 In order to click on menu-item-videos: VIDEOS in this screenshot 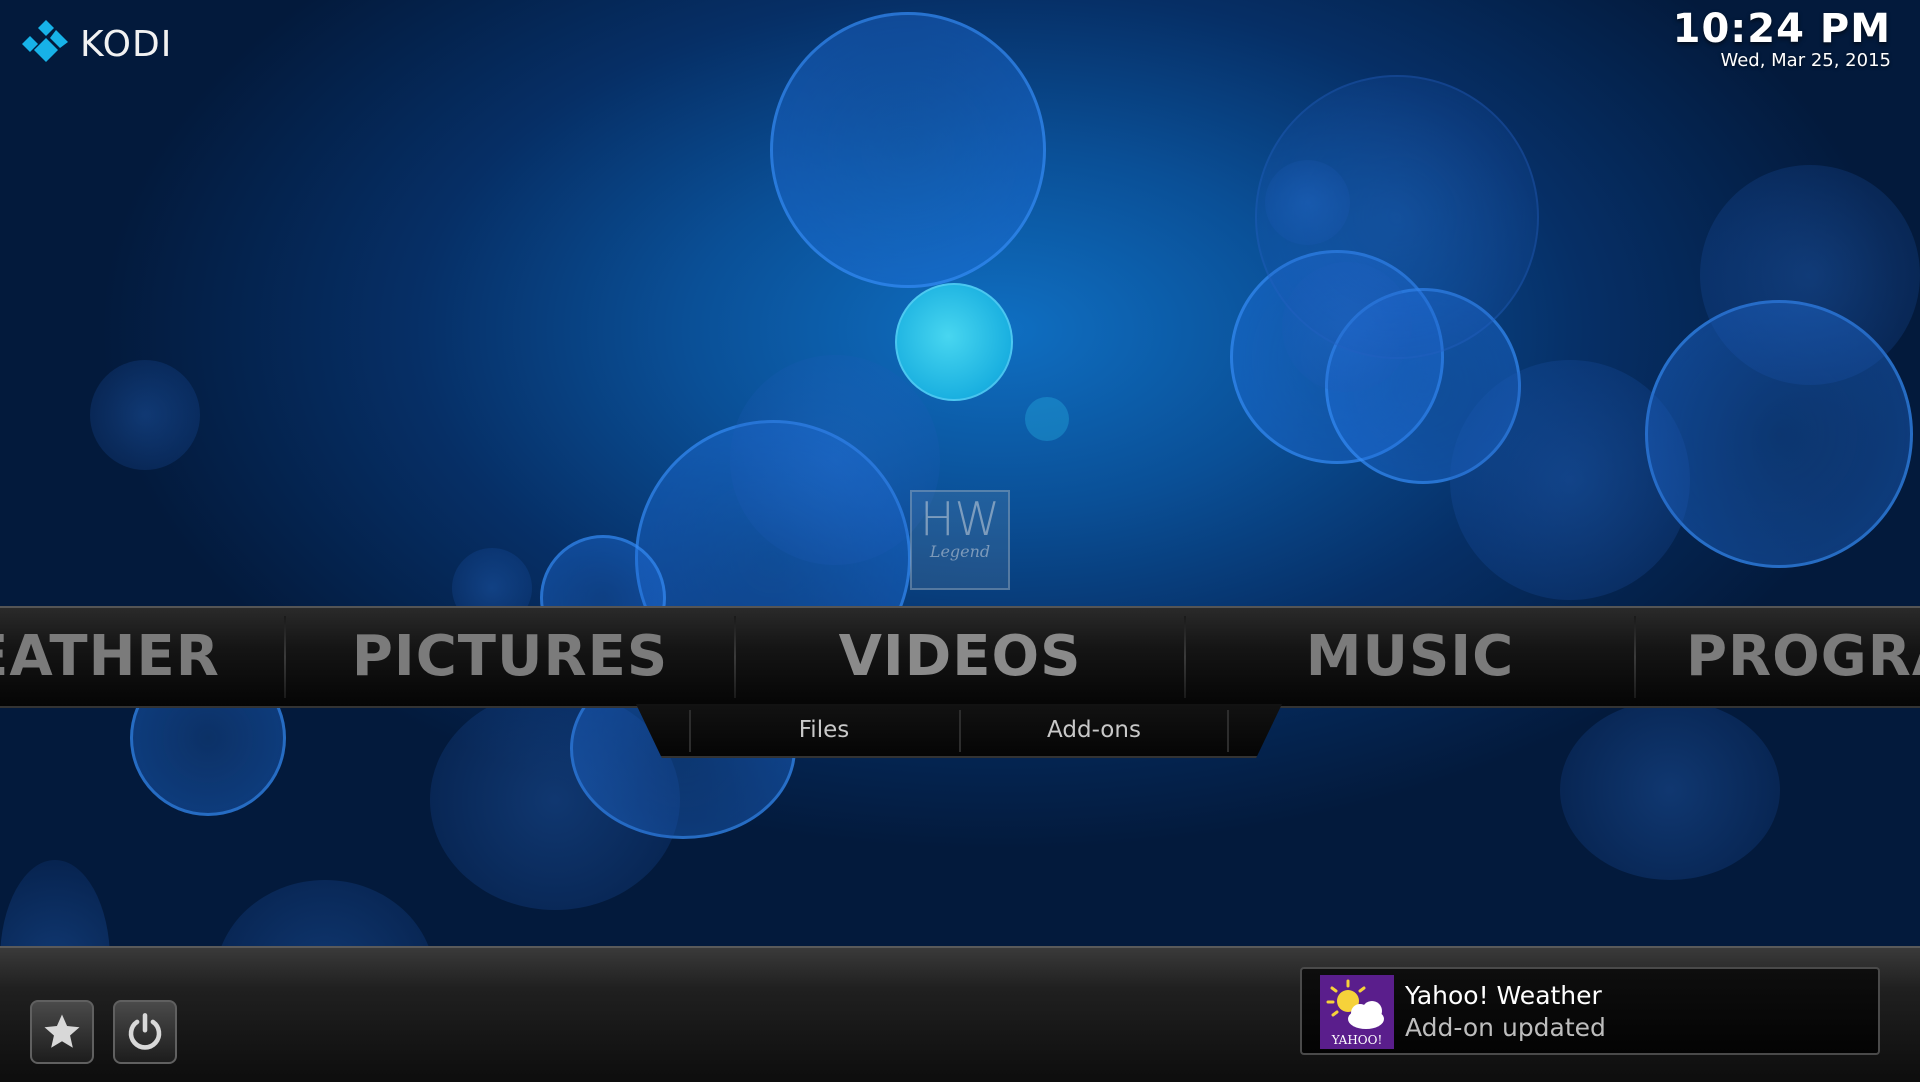, I will do `click(960, 657)`.